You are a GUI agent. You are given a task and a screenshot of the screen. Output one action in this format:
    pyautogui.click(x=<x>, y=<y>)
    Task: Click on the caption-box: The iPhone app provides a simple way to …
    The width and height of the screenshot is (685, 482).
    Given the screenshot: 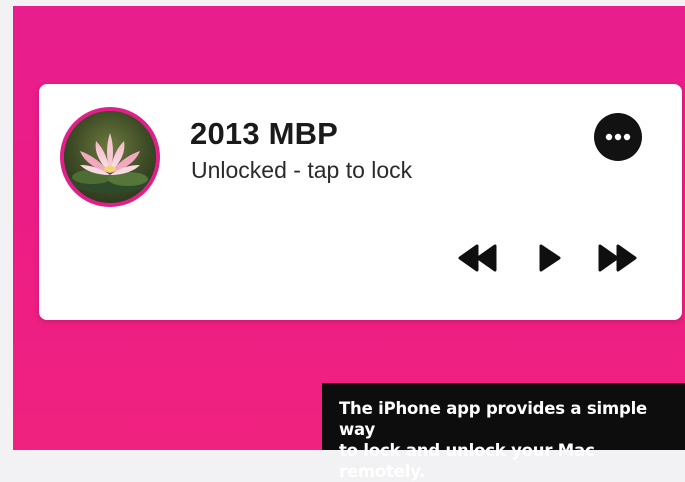 What is the action you would take?
    pyautogui.click(x=503, y=432)
    